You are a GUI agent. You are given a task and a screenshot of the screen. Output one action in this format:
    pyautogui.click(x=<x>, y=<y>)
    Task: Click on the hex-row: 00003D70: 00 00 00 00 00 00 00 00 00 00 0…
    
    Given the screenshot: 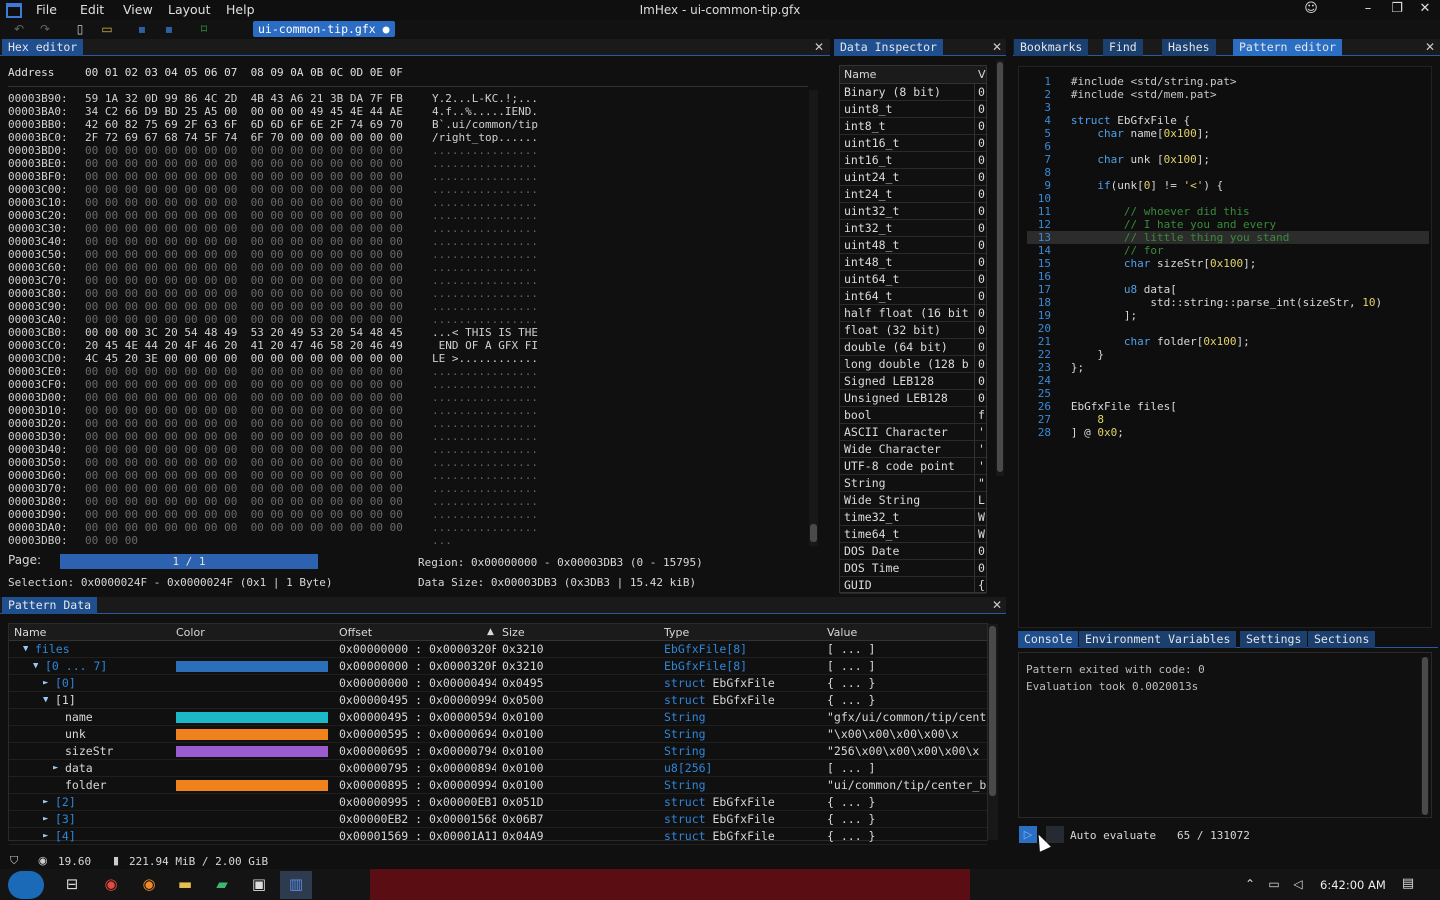 What is the action you would take?
    pyautogui.click(x=273, y=488)
    